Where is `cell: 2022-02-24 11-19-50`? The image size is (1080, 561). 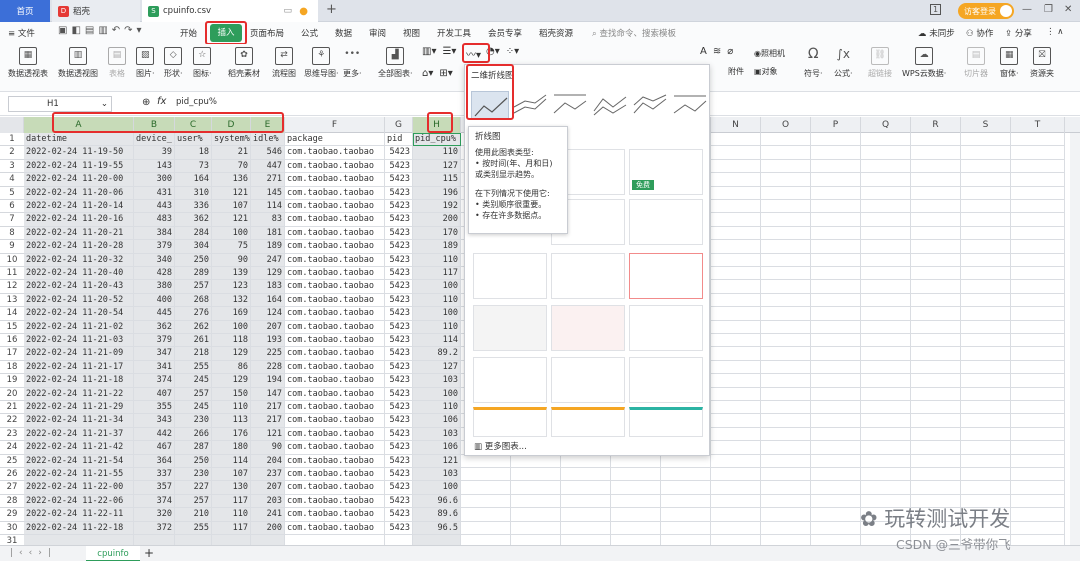 cell: 2022-02-24 11-19-50 is located at coordinates (79, 153).